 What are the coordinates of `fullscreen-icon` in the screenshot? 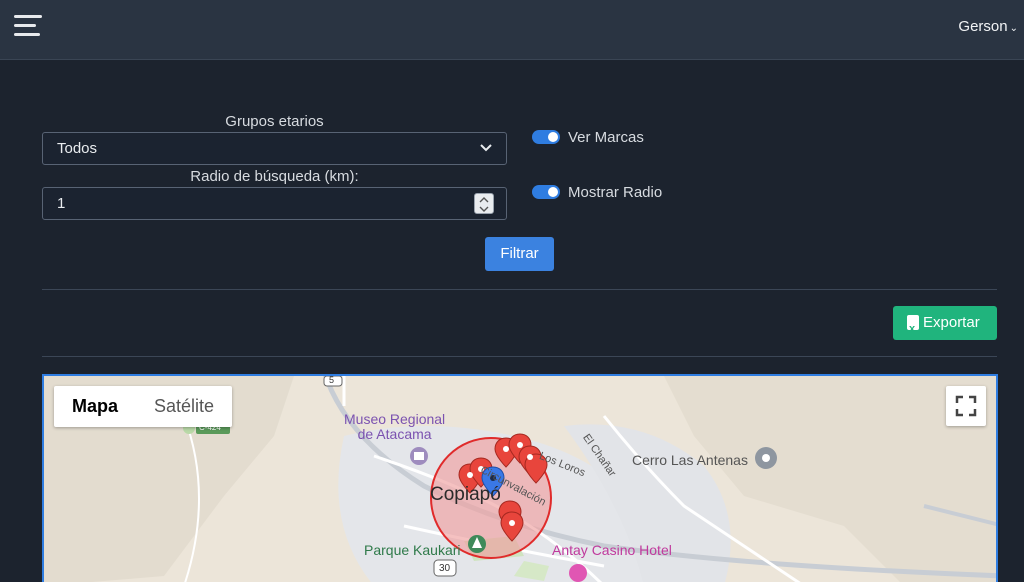 It's located at (966, 406).